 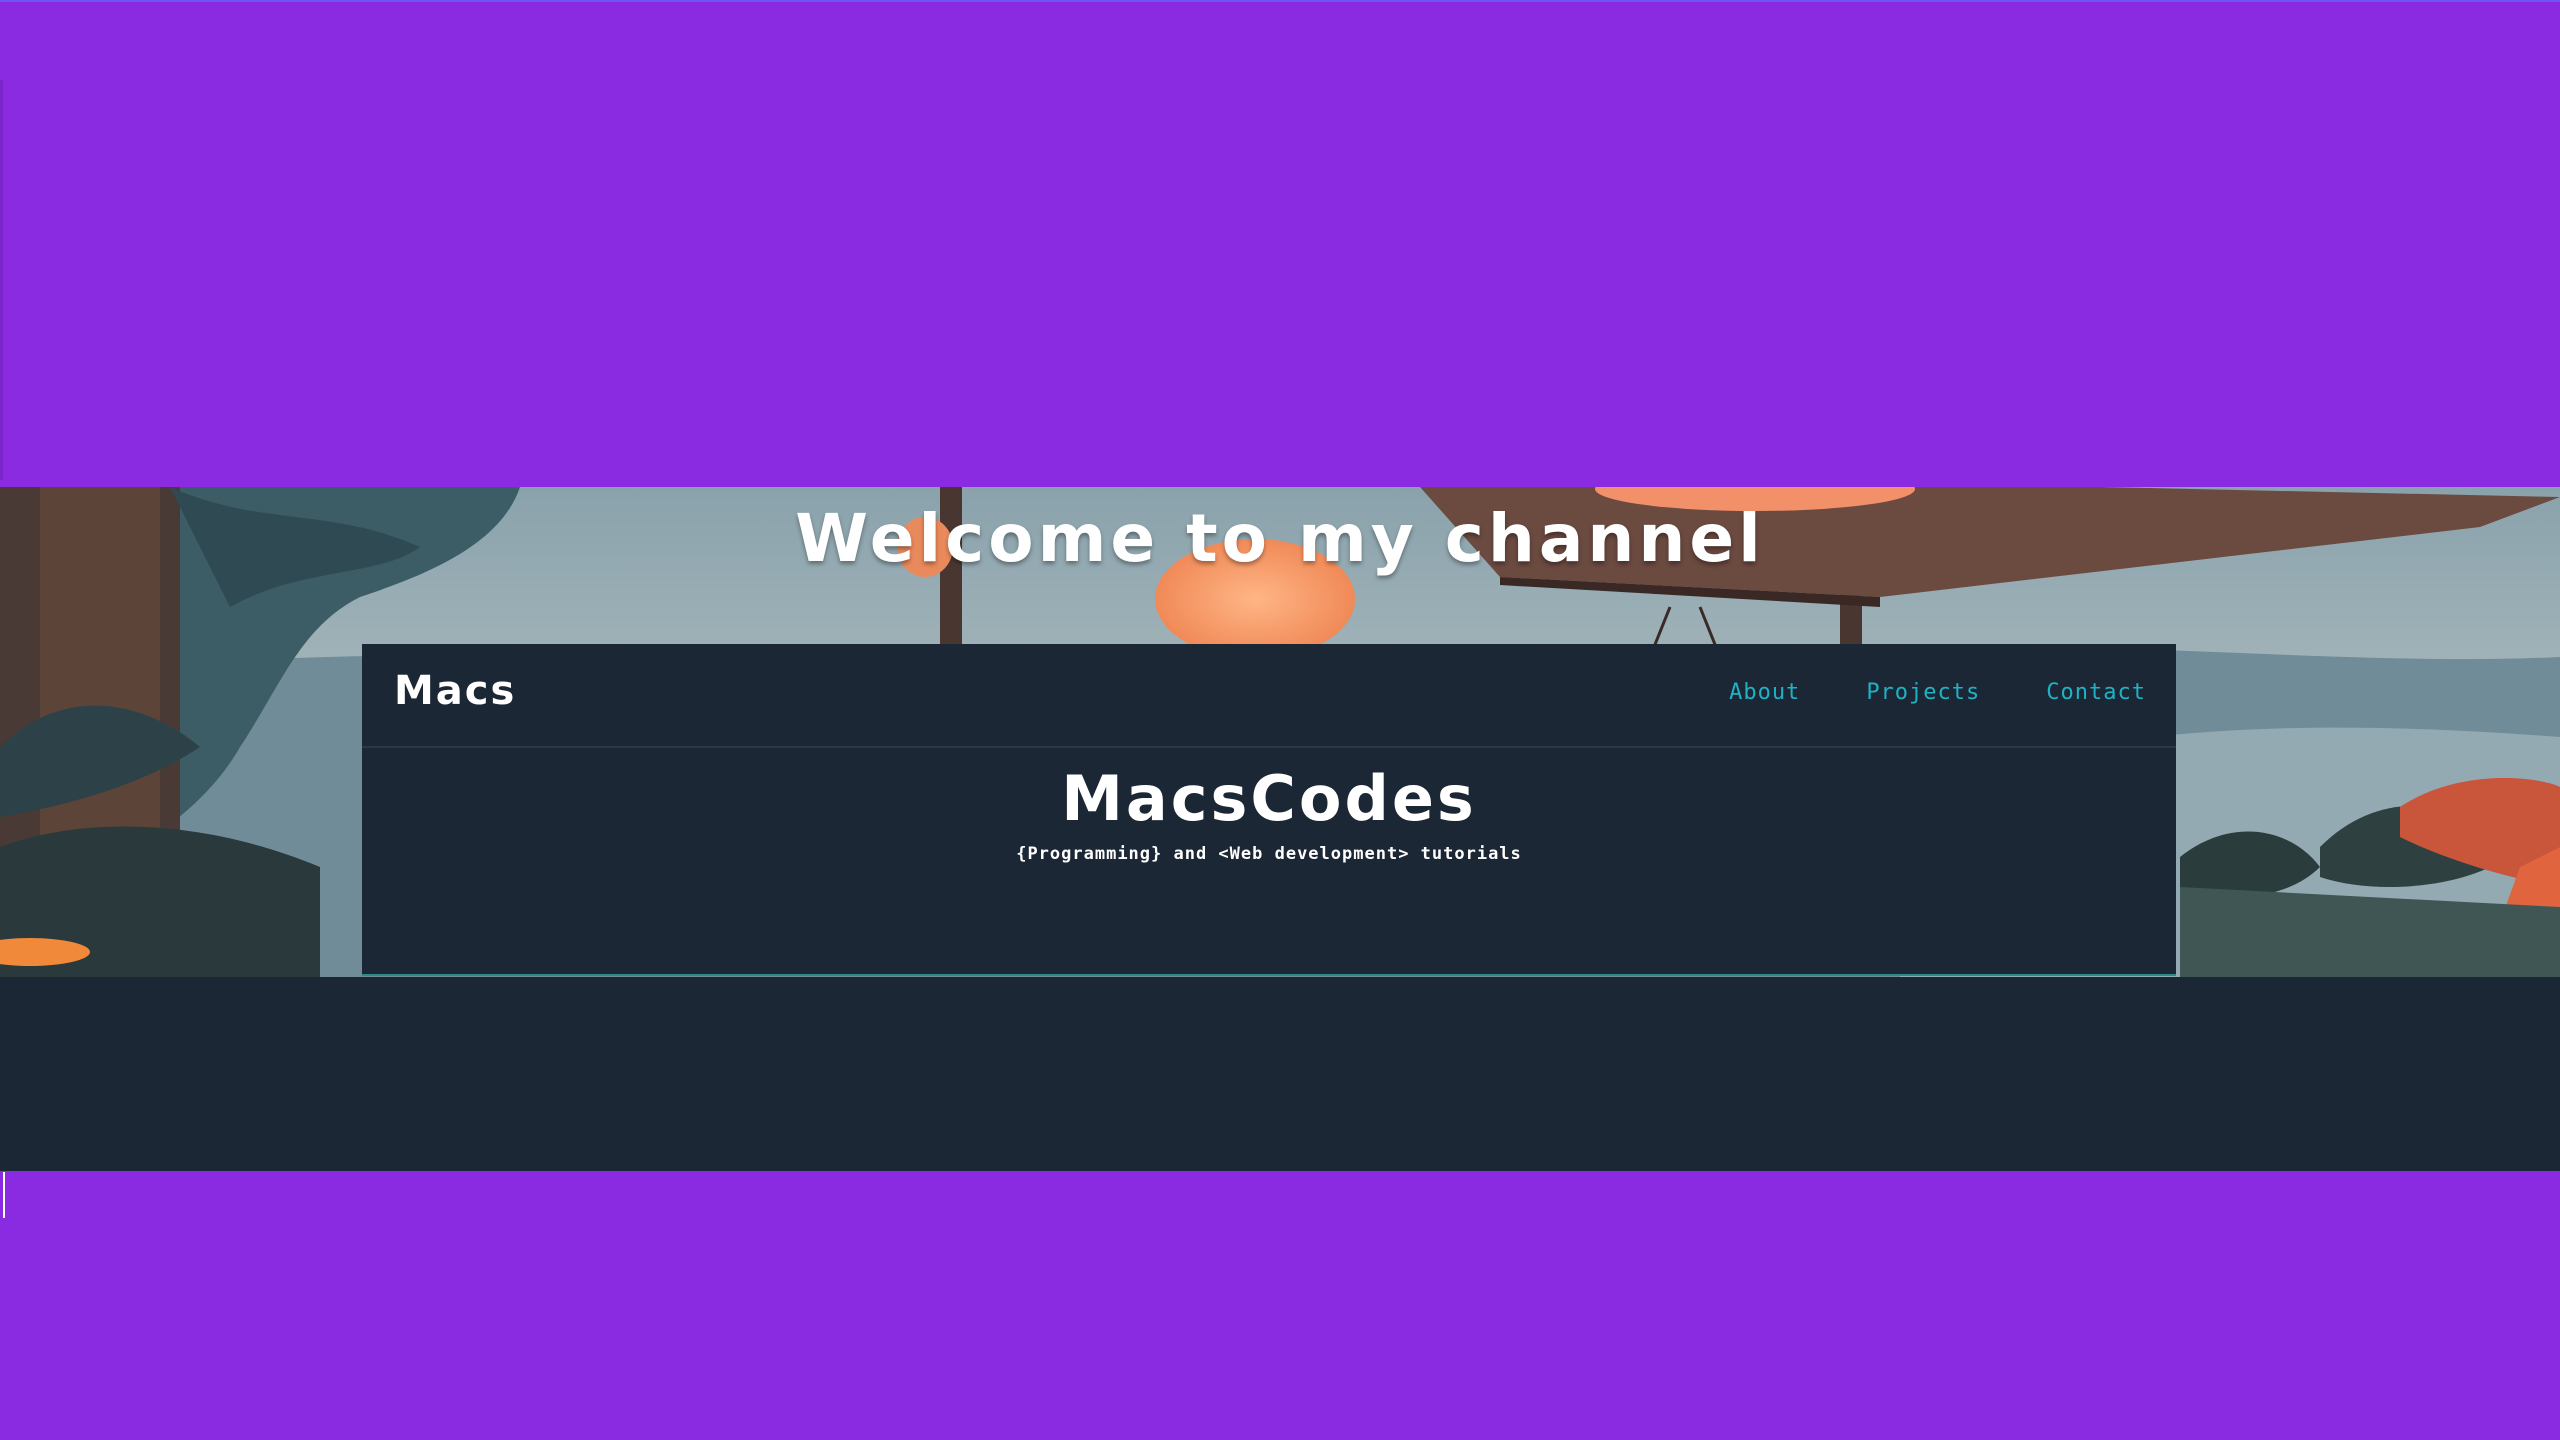 I want to click on nav-links: About Projects Contact, so click(x=1937, y=692).